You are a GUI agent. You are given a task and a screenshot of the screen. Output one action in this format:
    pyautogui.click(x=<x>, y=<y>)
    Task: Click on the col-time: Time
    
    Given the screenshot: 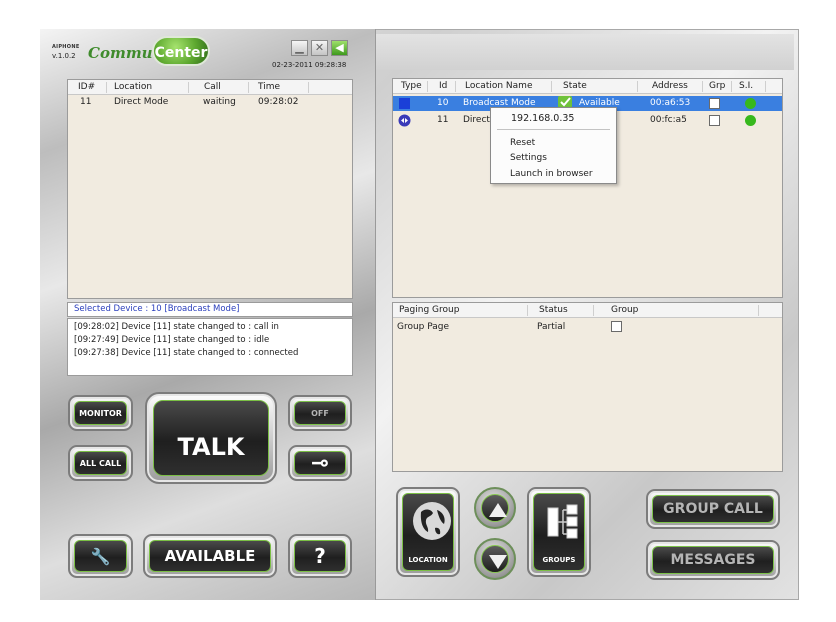 What is the action you would take?
    pyautogui.click(x=269, y=87)
    